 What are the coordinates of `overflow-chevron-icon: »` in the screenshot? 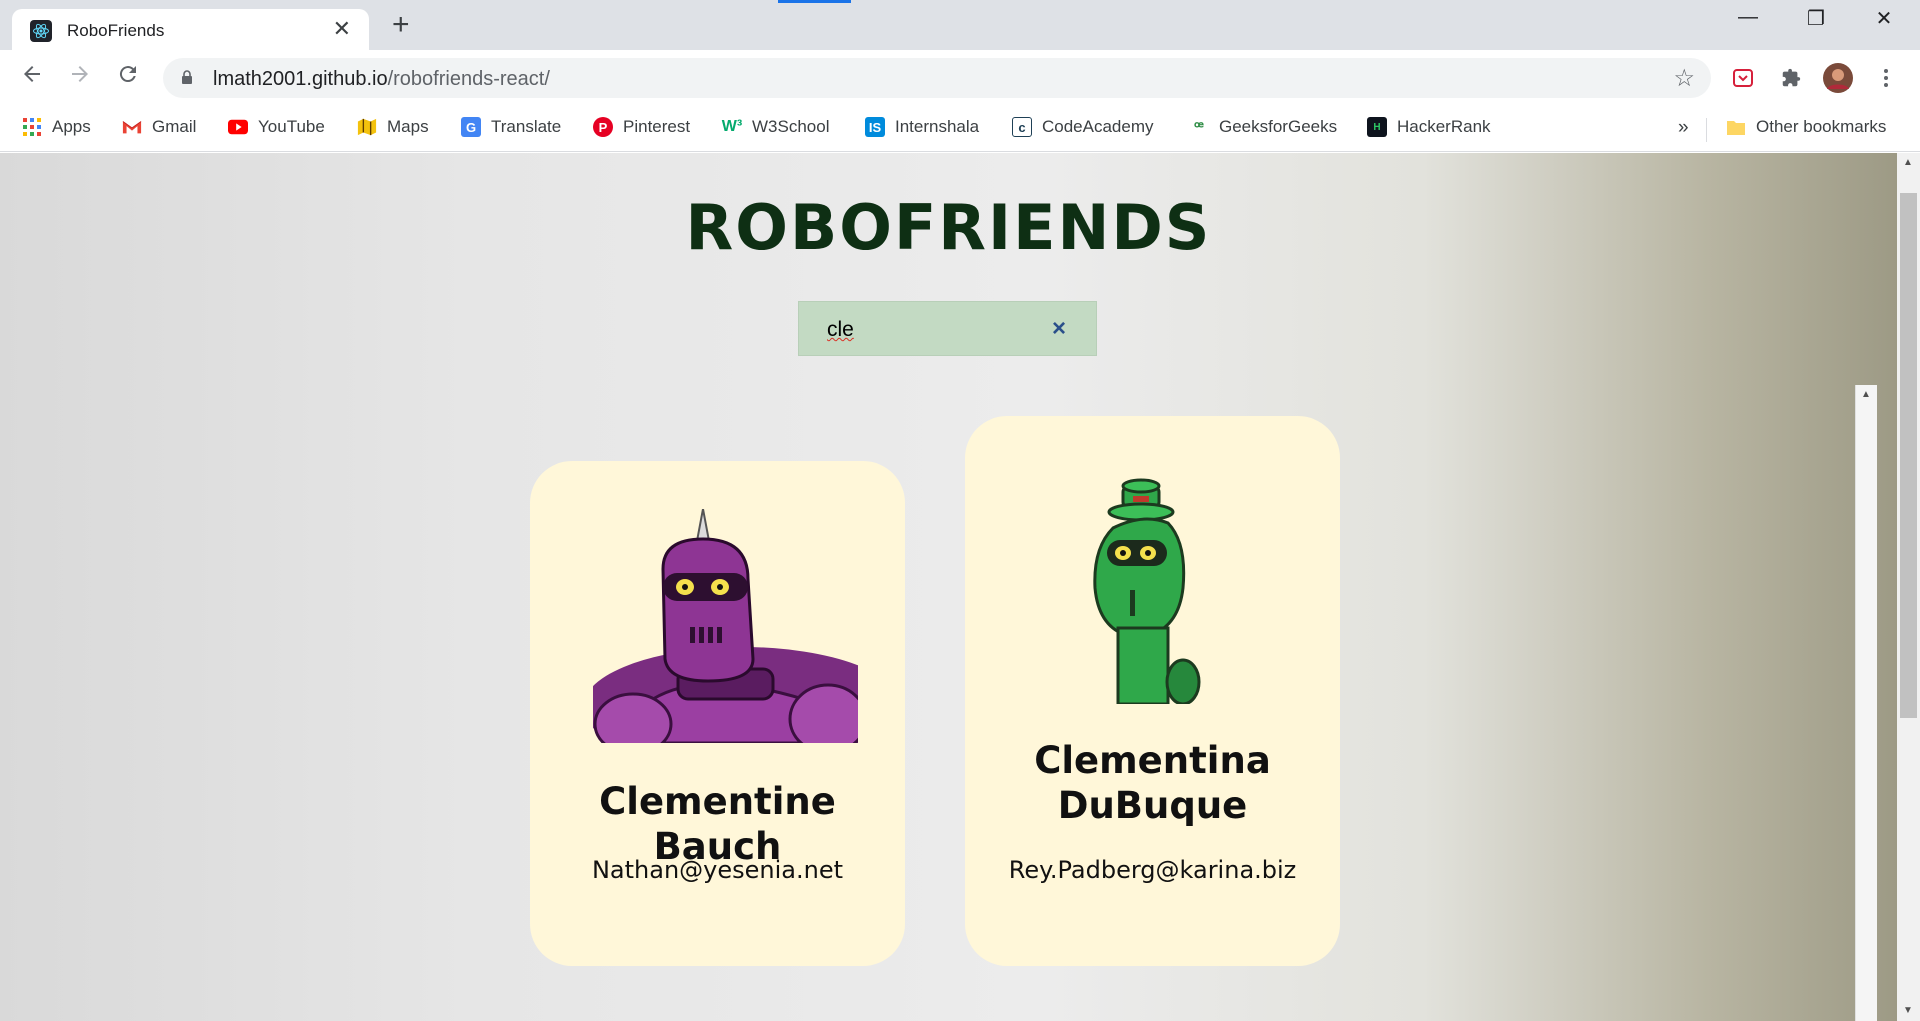 It's located at (1683, 127).